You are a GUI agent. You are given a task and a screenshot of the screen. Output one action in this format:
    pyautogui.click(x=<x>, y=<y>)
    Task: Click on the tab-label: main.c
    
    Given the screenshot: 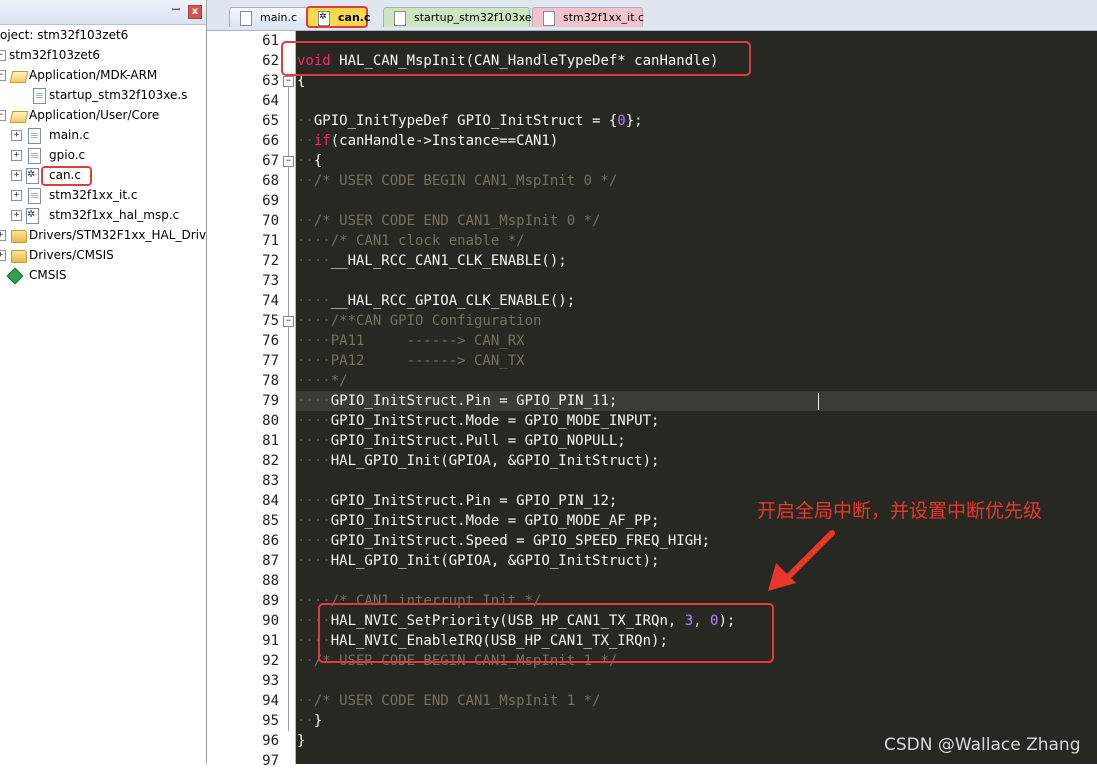 What is the action you would take?
    pyautogui.click(x=279, y=17)
    